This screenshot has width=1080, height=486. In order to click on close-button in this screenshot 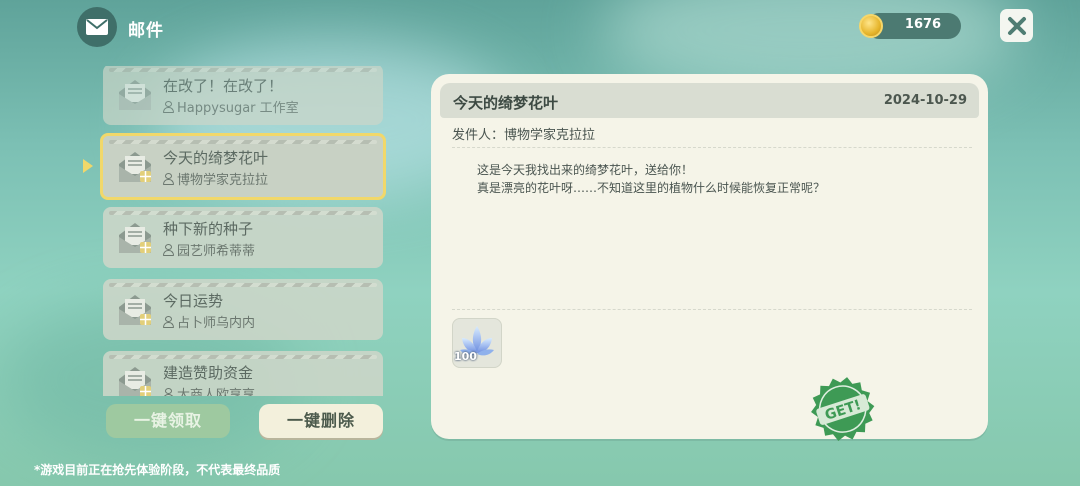, I will do `click(1016, 25)`.